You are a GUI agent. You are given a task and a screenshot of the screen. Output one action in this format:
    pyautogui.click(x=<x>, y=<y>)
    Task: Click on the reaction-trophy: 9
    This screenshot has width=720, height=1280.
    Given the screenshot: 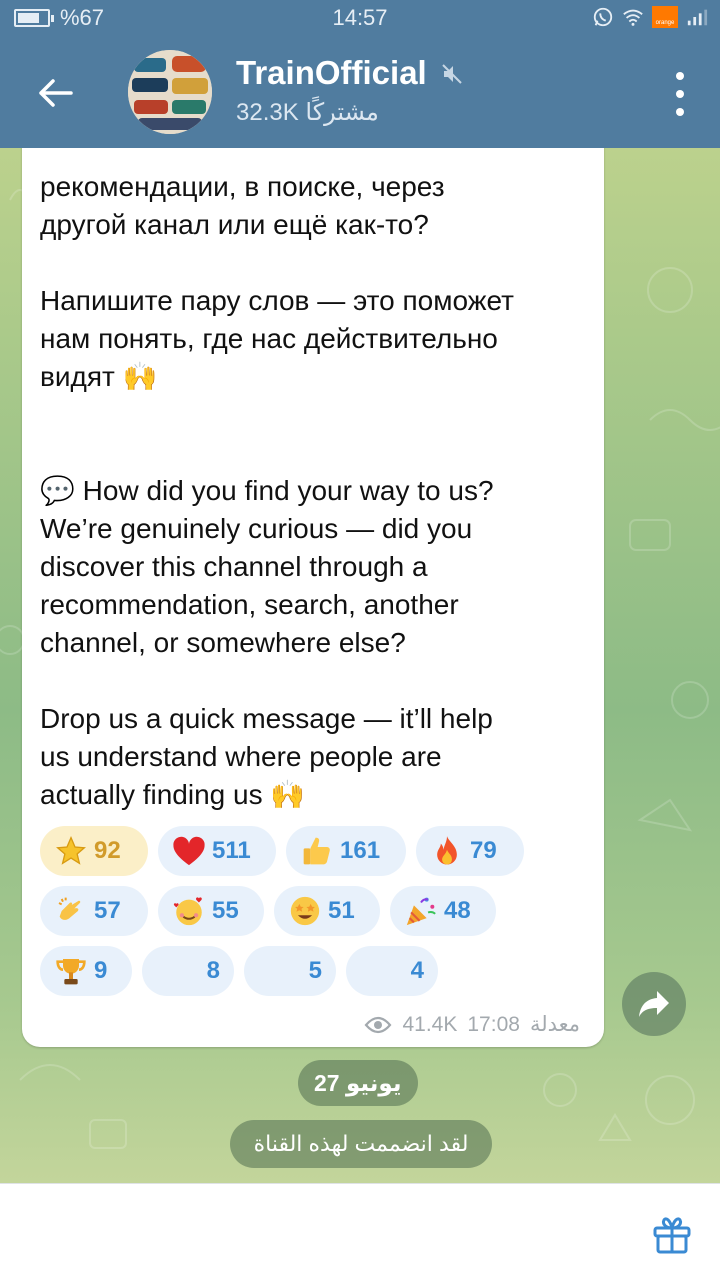 What is the action you would take?
    pyautogui.click(x=86, y=971)
    